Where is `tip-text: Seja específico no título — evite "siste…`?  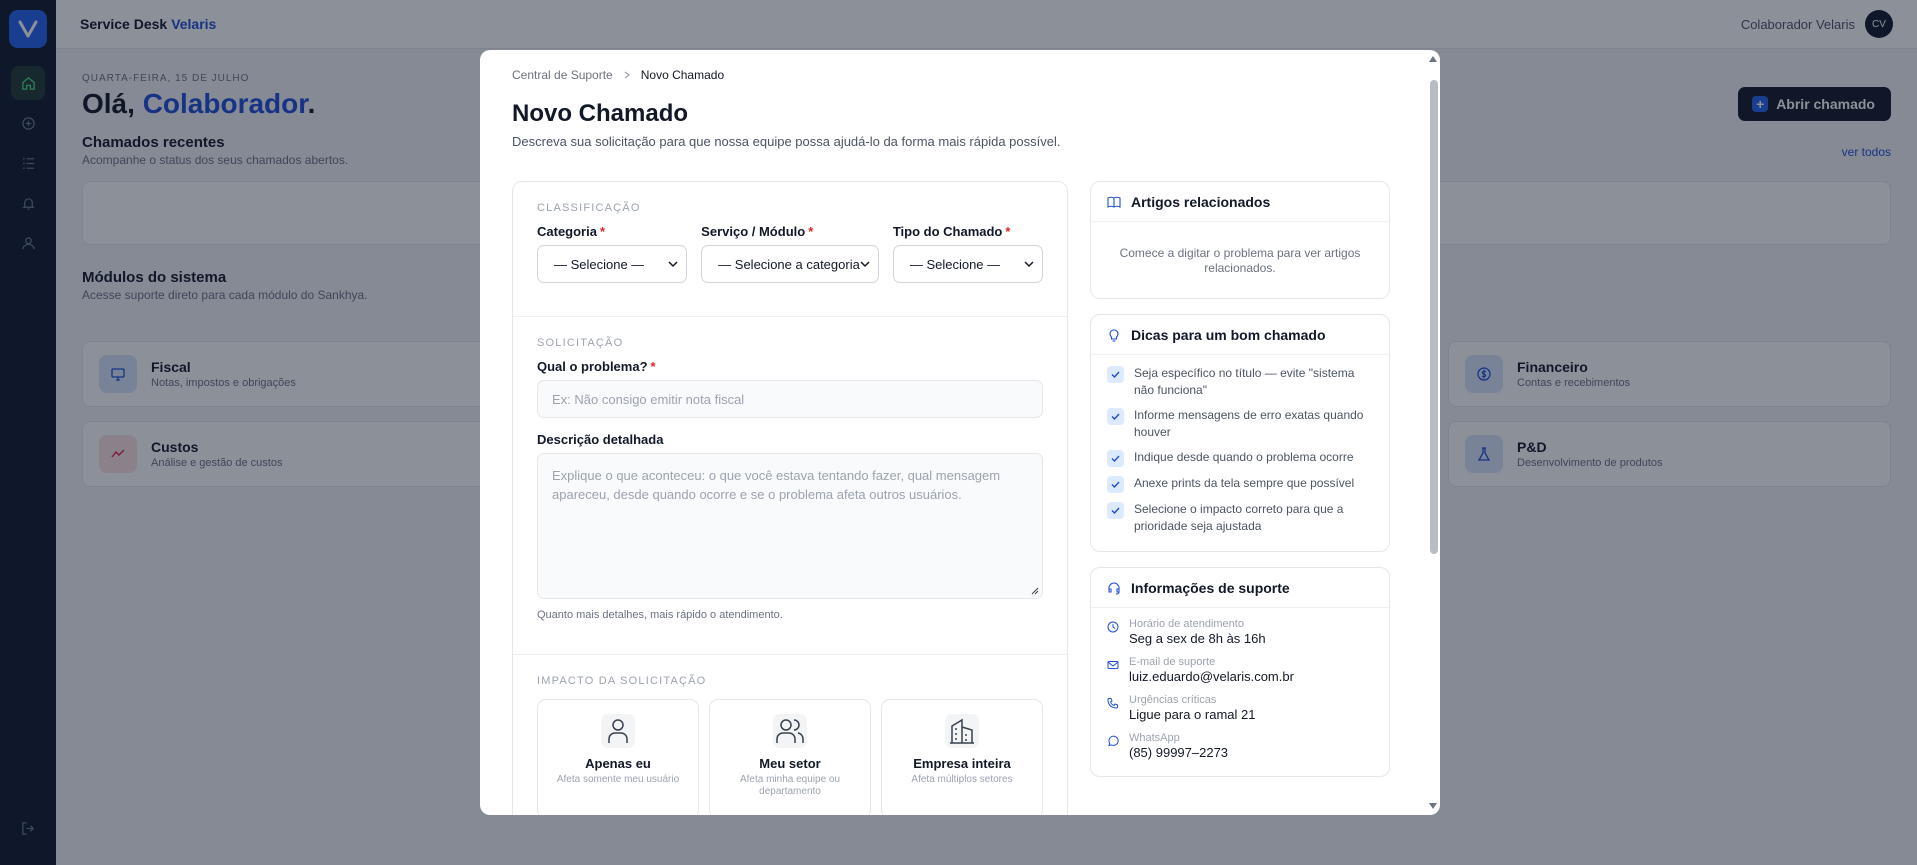 tip-text: Seja específico no título — evite "siste… is located at coordinates (1244, 381).